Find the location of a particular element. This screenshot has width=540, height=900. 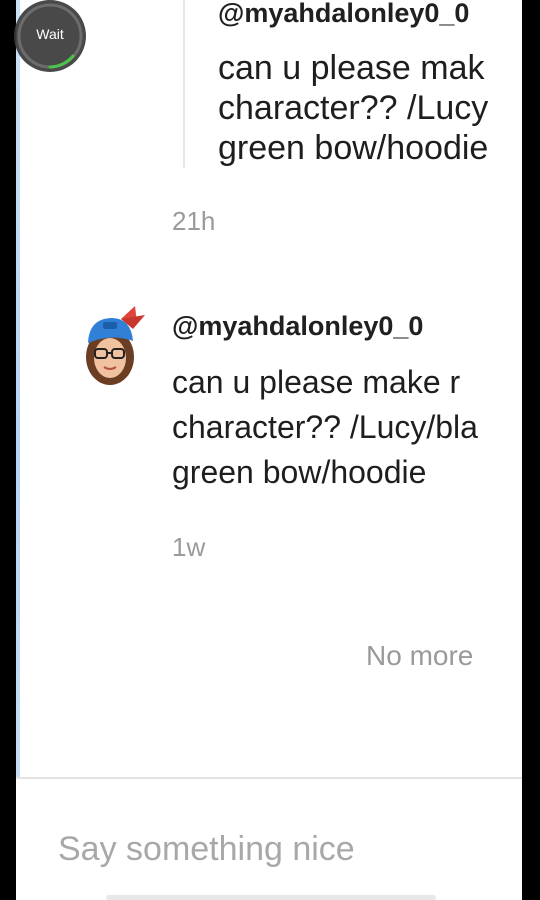

avatar is located at coordinates (116, 347).